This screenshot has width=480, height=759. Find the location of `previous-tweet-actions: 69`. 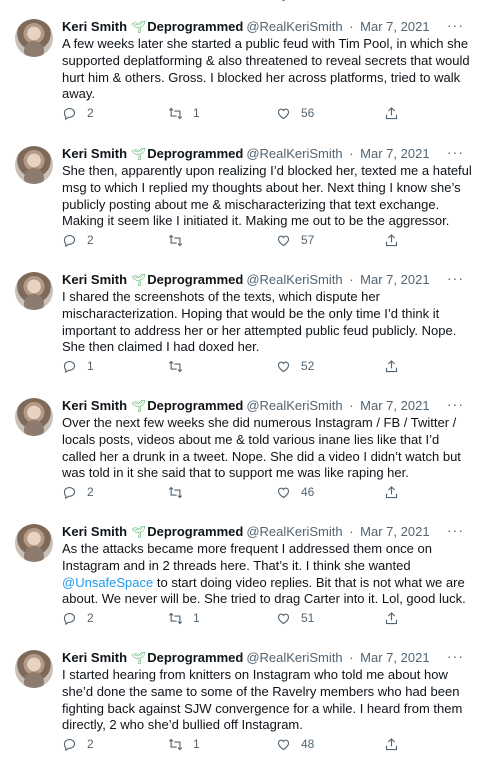

previous-tweet-actions: 69 is located at coordinates (240, 3).